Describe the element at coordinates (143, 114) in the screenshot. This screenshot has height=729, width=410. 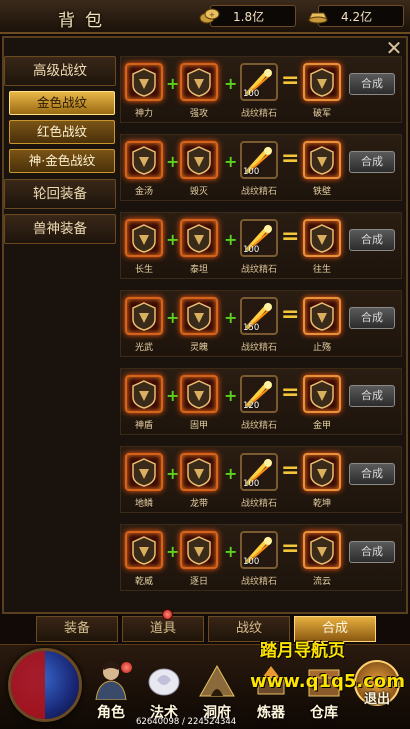
I see `ingredient-a-label: 神力` at that location.